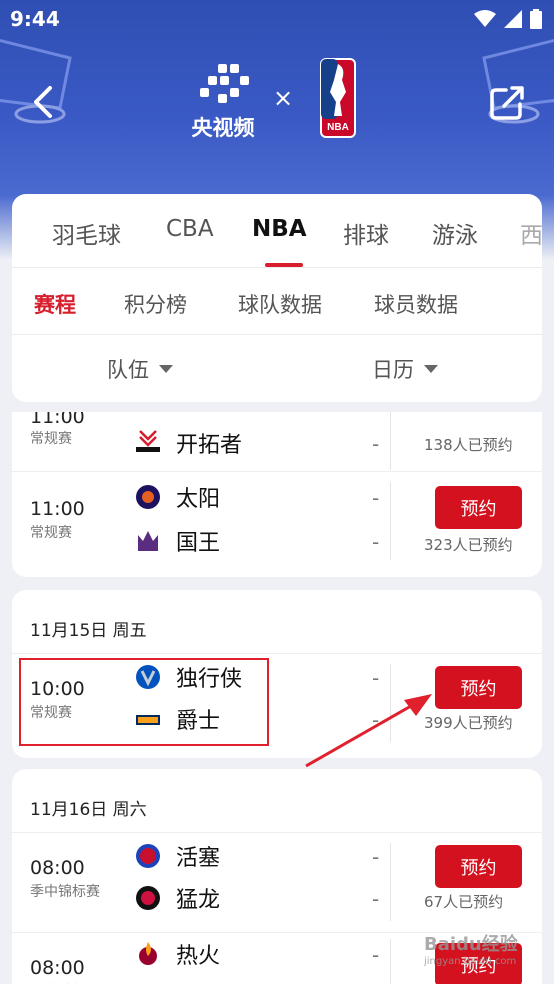 The image size is (554, 984). What do you see at coordinates (277, 441) in the screenshot?
I see `match-row: 11:00 常规赛 开拓者 - 预约 138人已预约` at bounding box center [277, 441].